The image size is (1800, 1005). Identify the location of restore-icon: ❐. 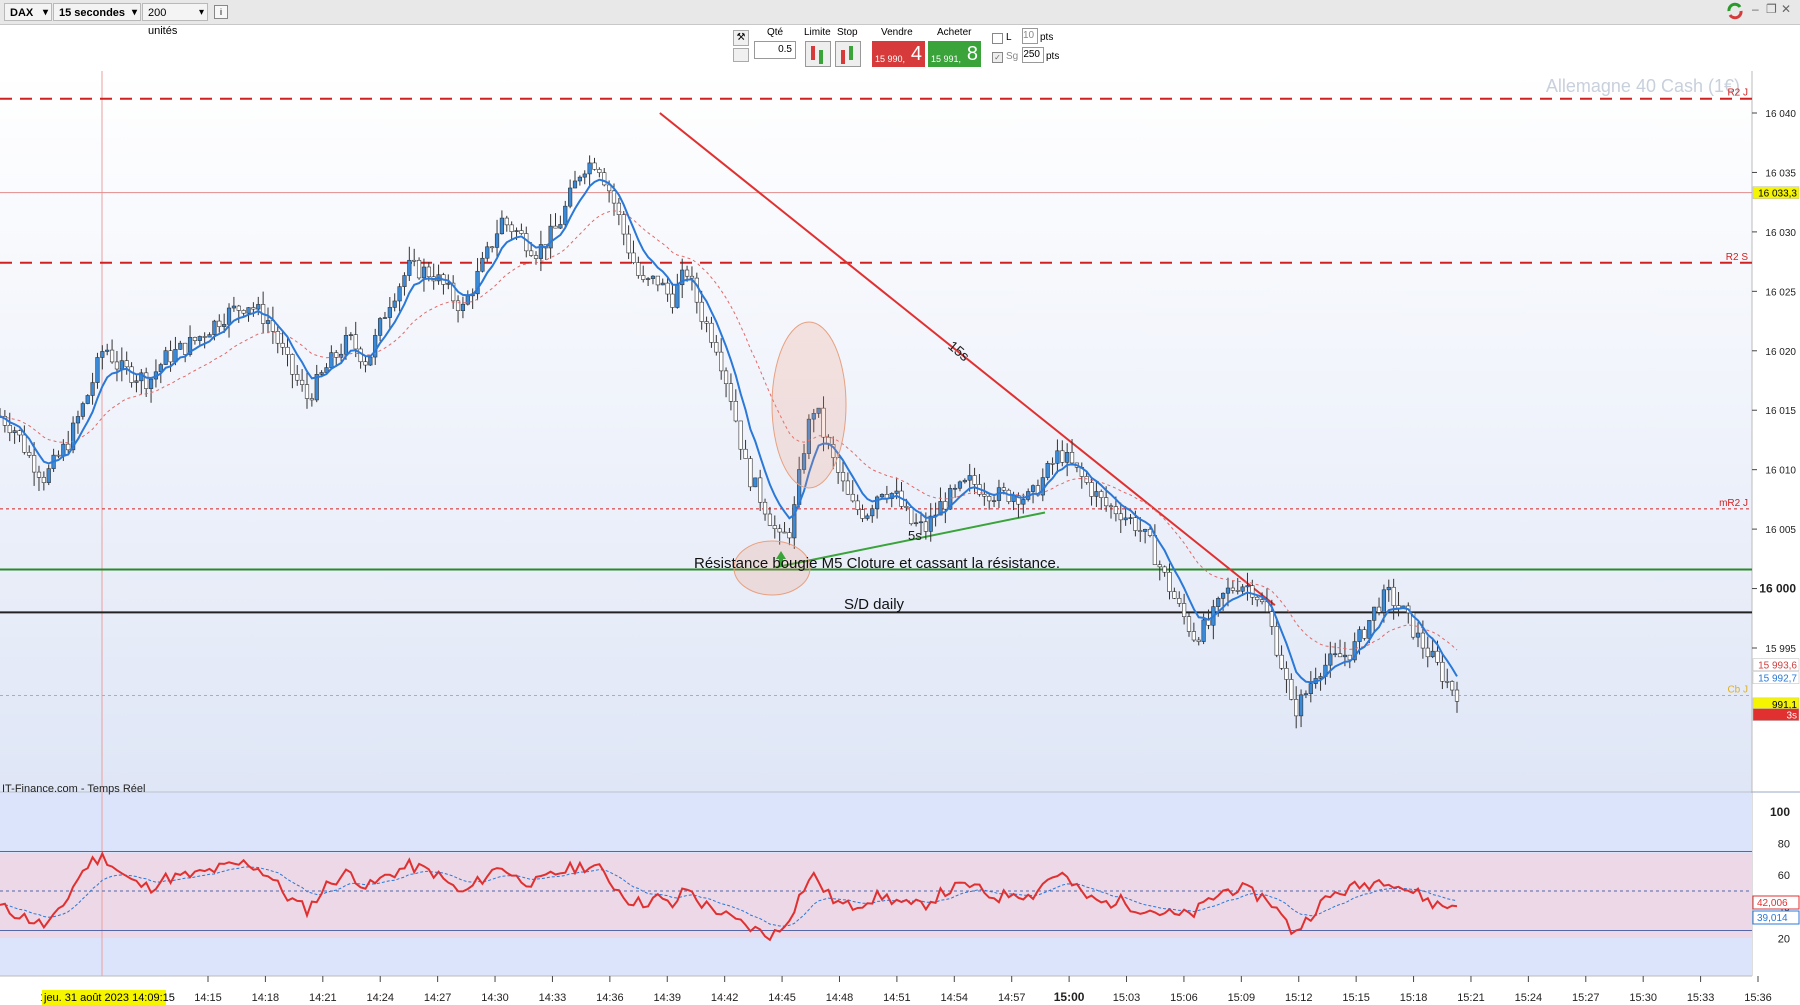
(1772, 11).